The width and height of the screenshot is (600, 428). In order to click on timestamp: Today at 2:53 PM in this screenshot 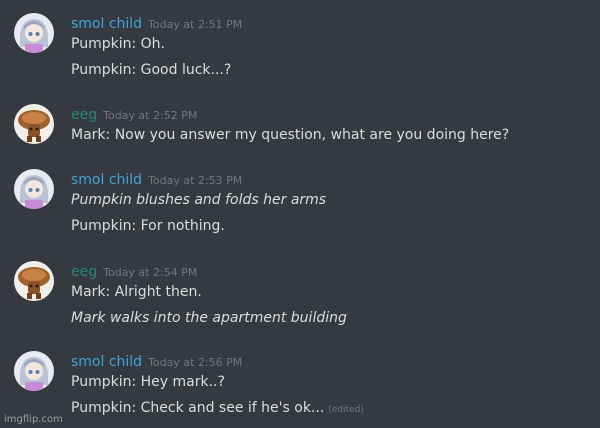, I will do `click(195, 180)`.